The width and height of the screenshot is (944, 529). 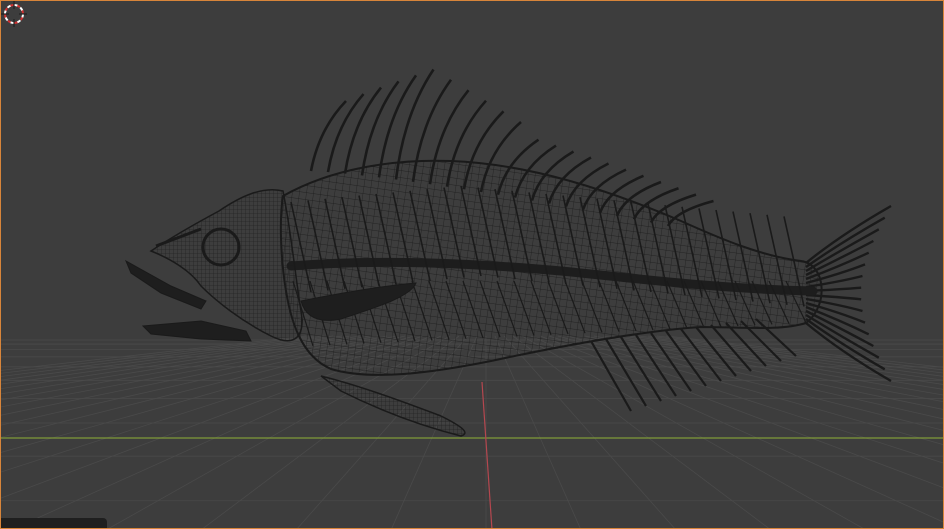 I want to click on status-panel-corner, so click(x=54, y=523).